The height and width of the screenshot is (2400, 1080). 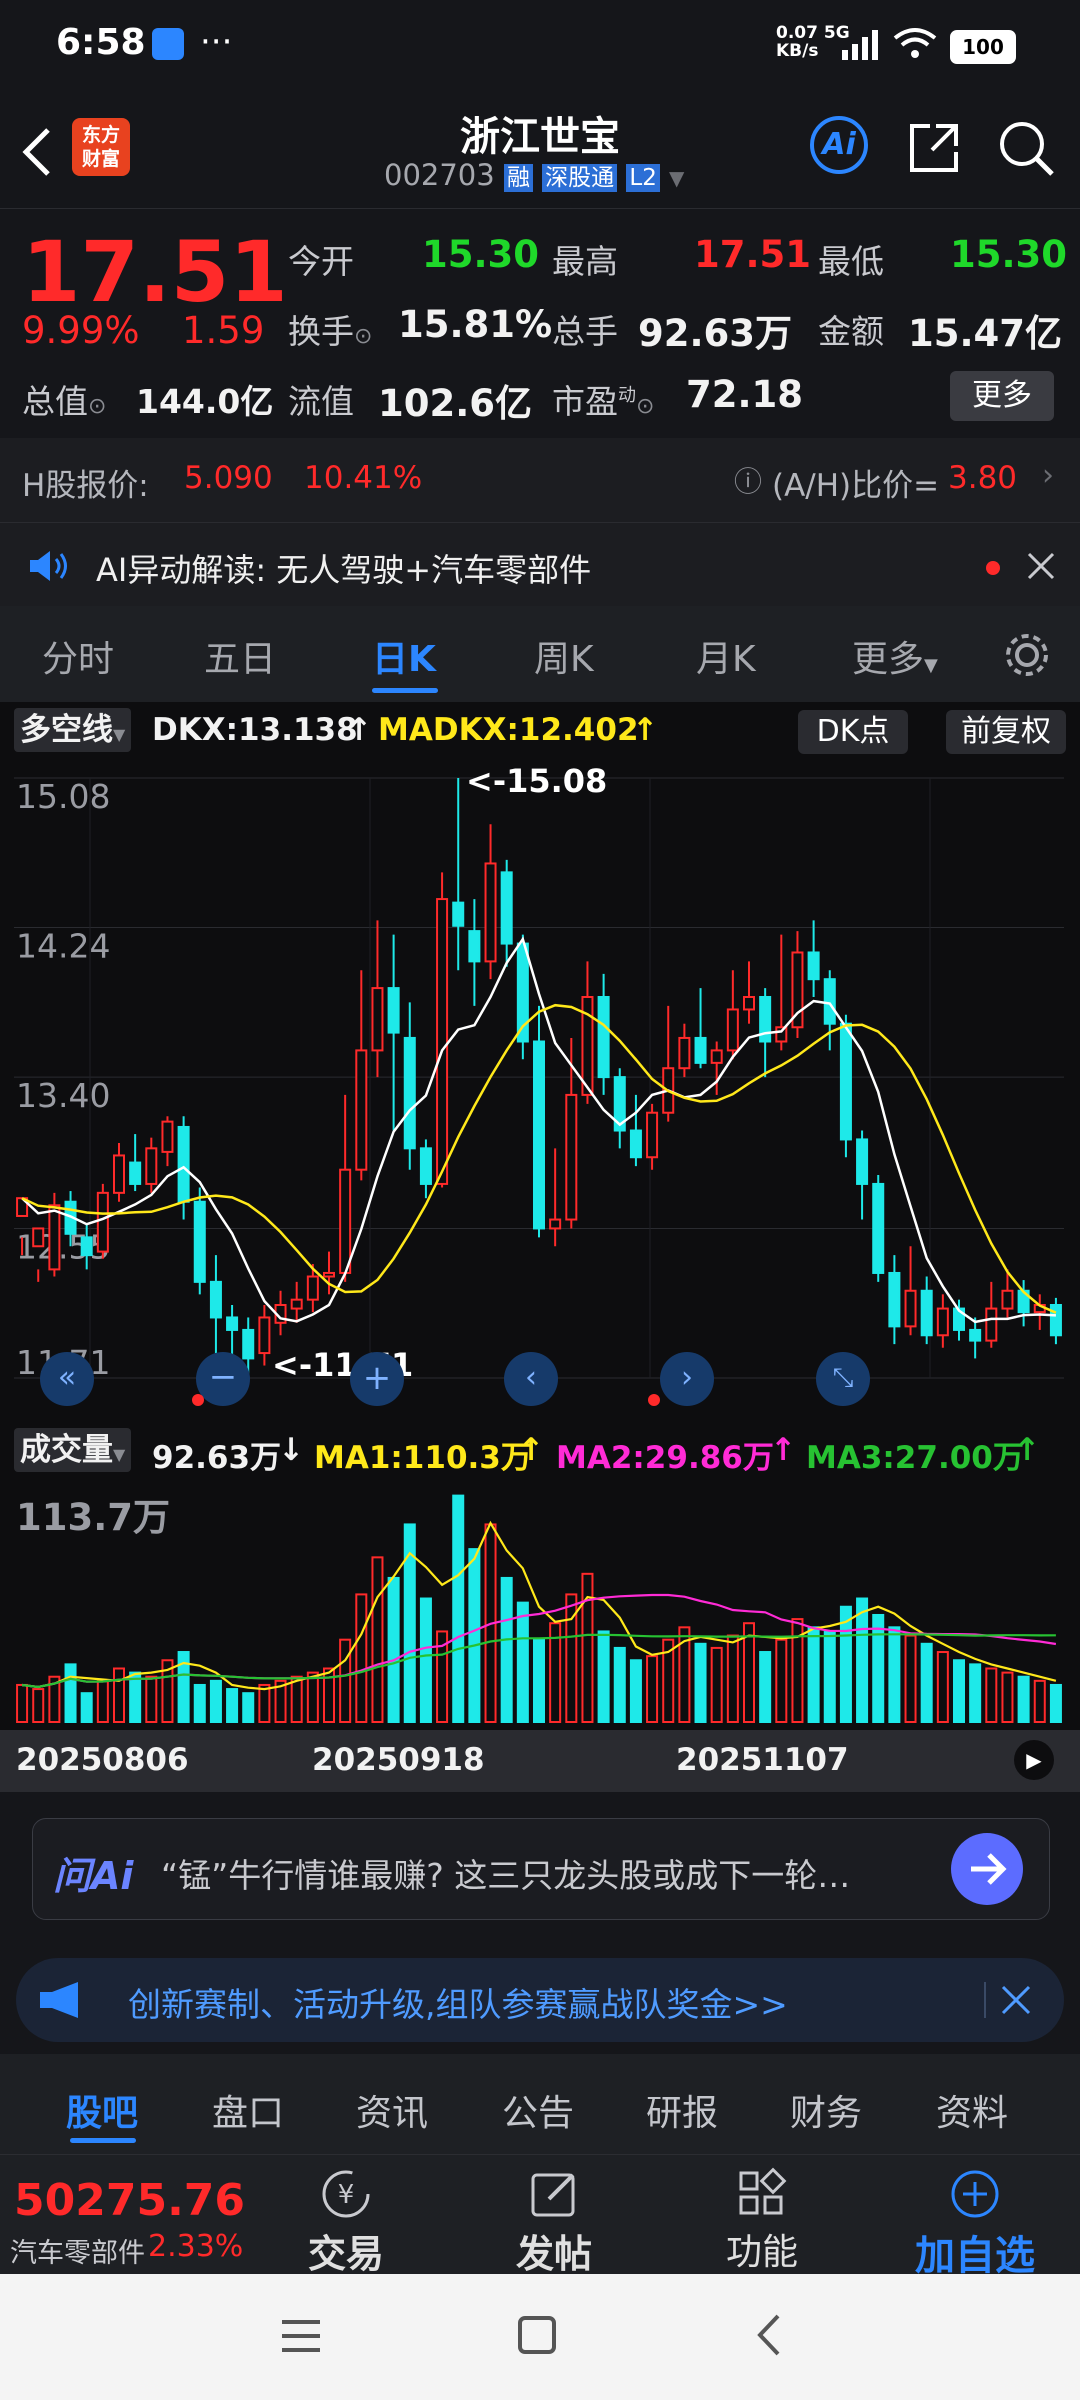 I want to click on help-icon: ⓘ, so click(x=748, y=480).